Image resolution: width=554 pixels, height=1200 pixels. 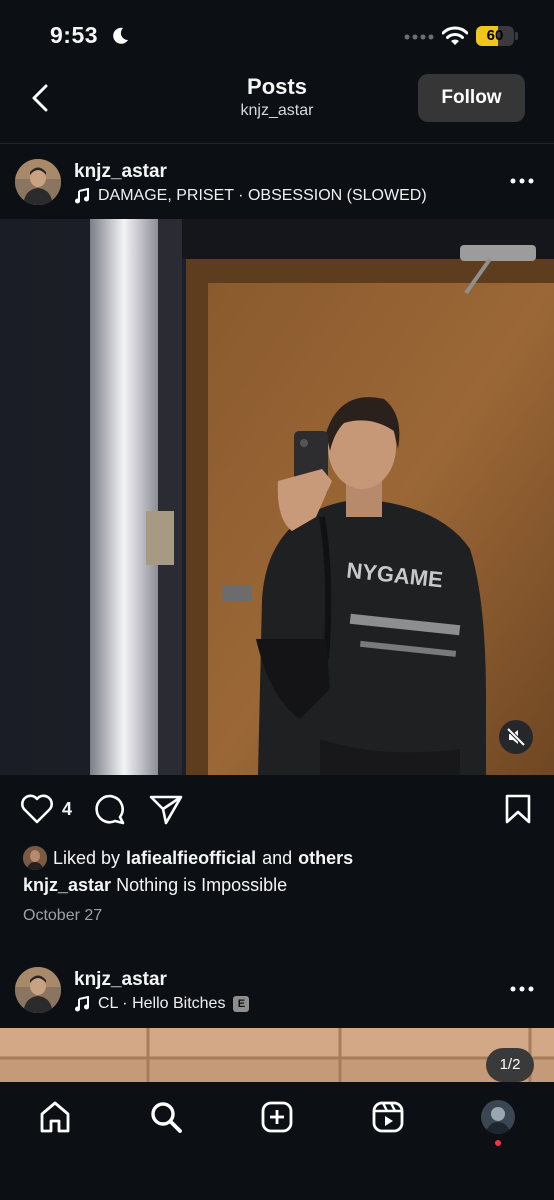 I want to click on post-photo, so click(x=277, y=1055).